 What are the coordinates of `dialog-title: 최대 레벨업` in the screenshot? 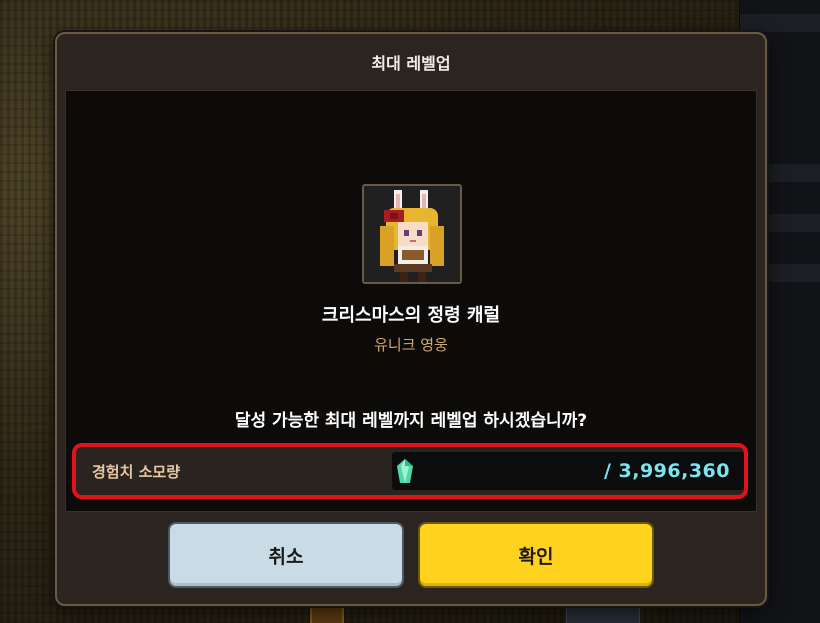 It's located at (411, 63).